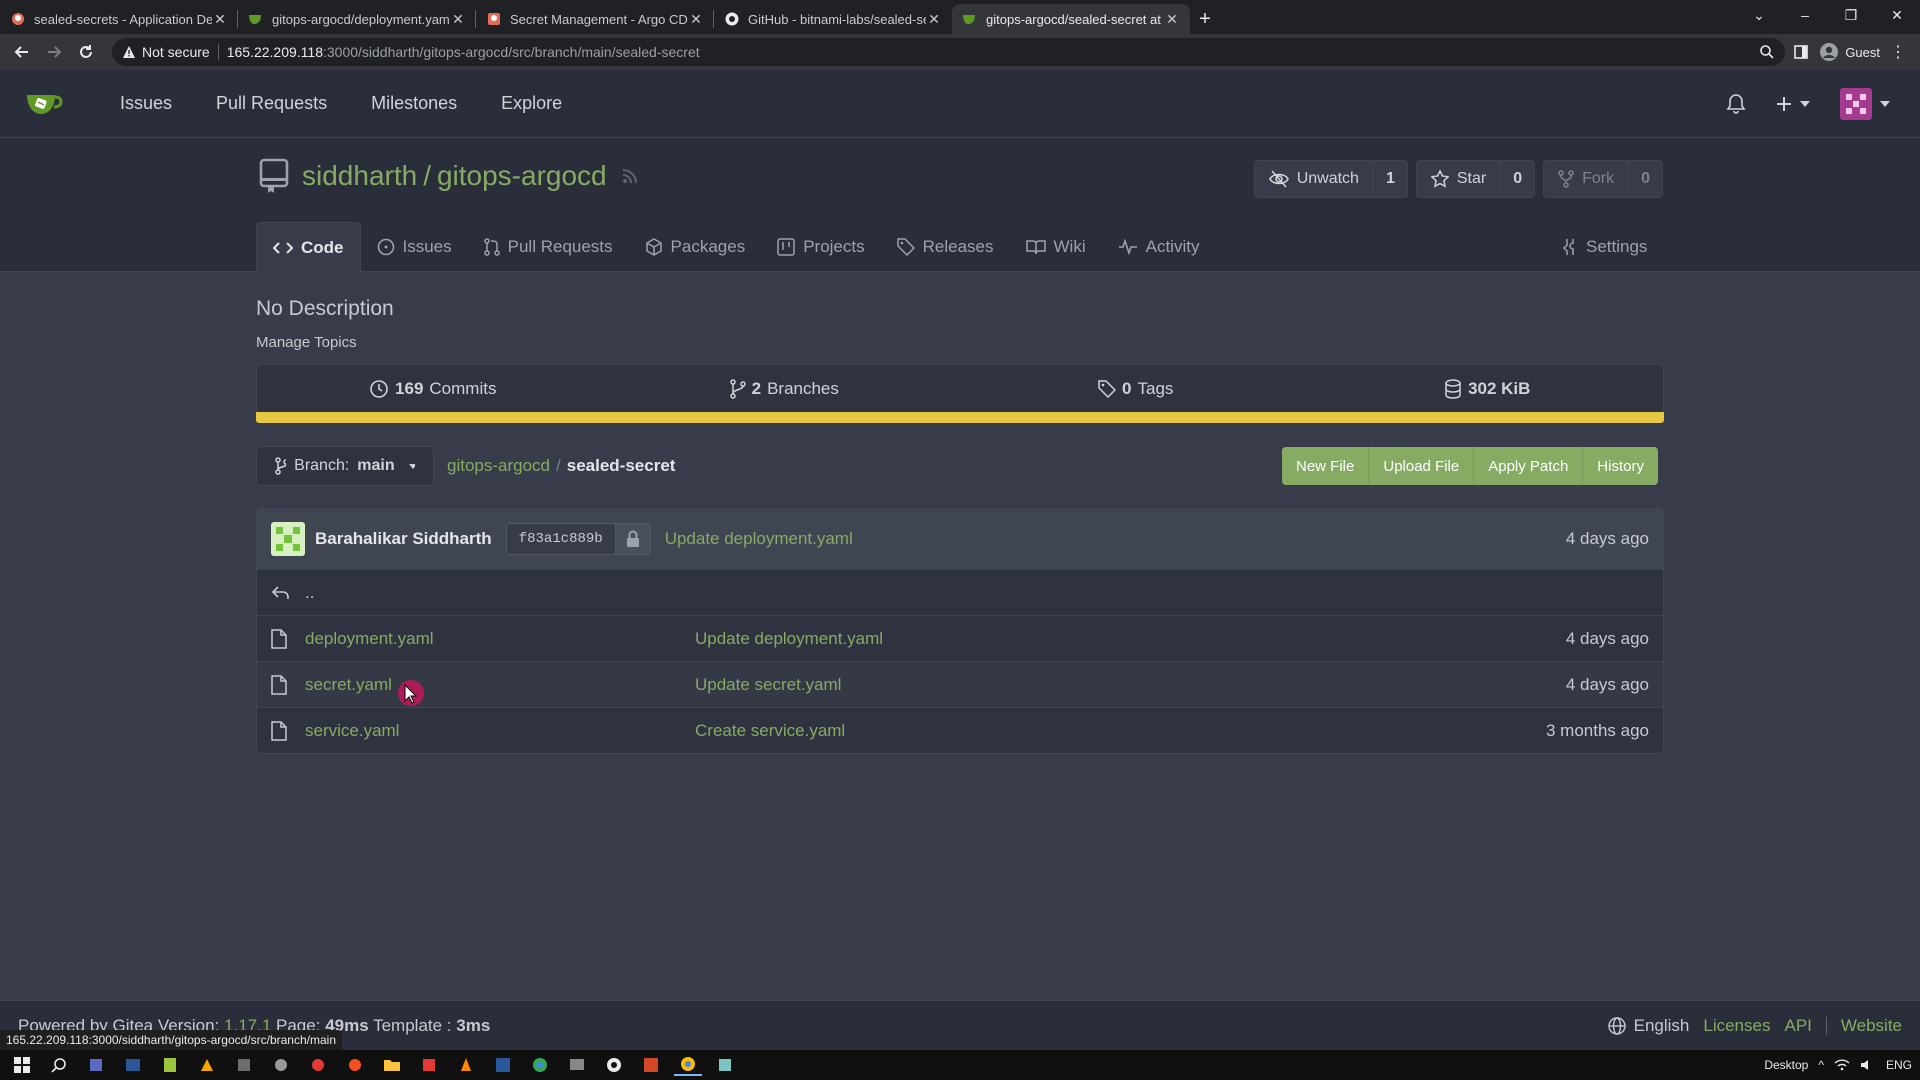 The image size is (1920, 1080). What do you see at coordinates (308, 247) in the screenshot?
I see `tab-code: Code` at bounding box center [308, 247].